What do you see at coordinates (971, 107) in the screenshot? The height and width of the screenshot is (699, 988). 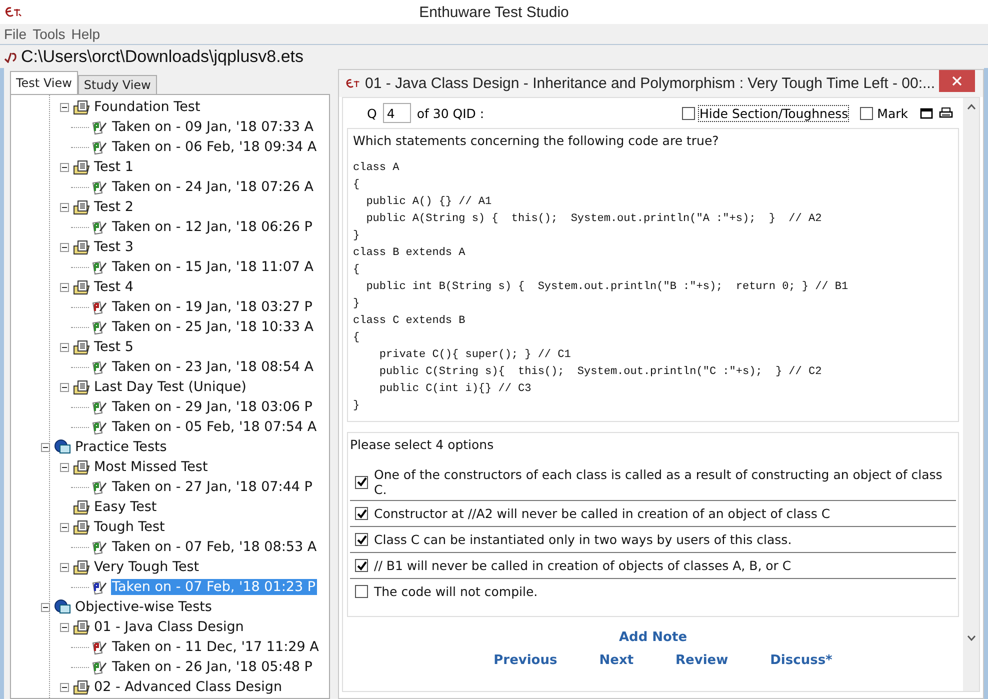 I see `scroll-up-icon` at bounding box center [971, 107].